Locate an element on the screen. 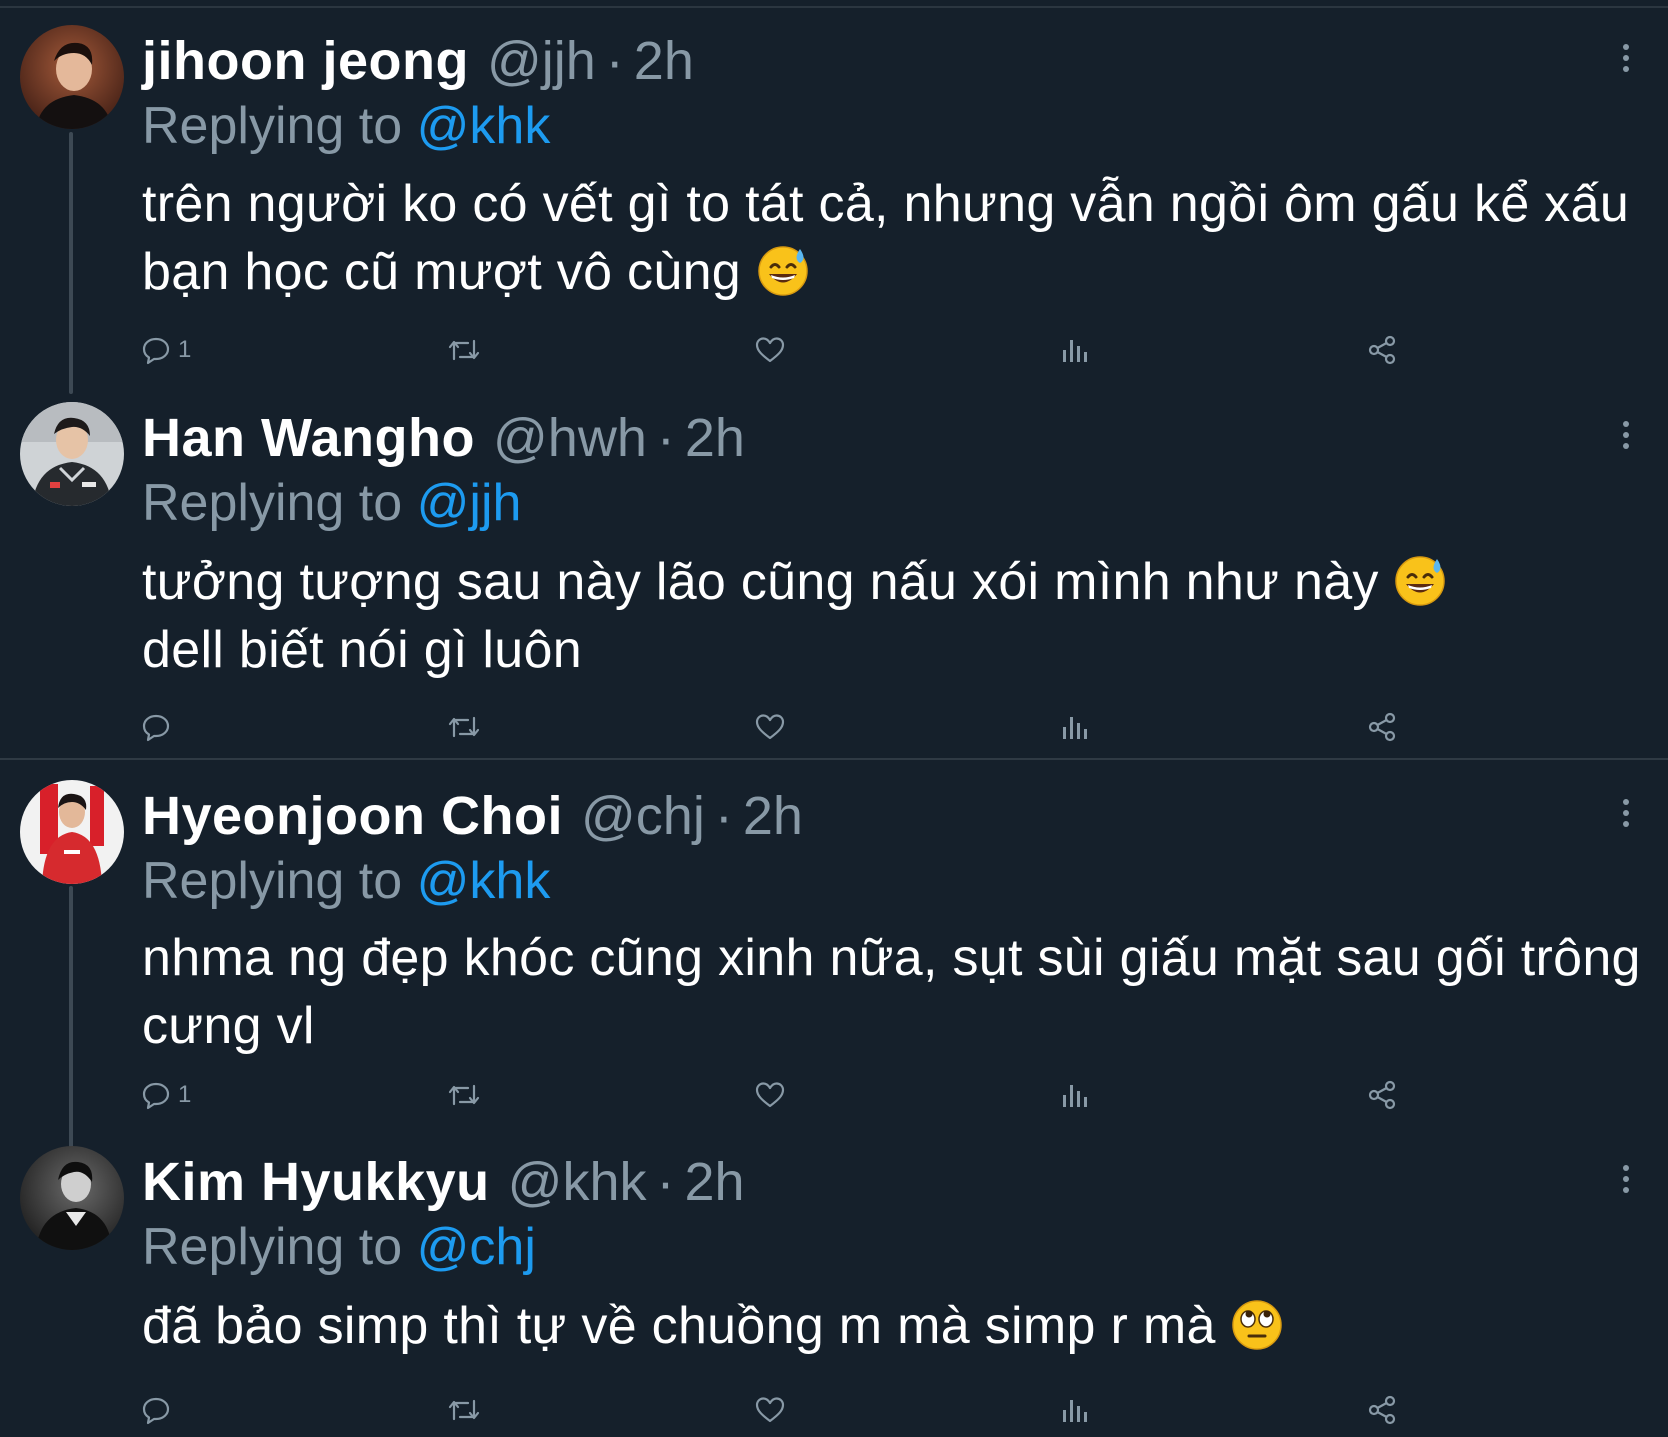 The width and height of the screenshot is (1668, 1437). tweet-text-line: dell biết nói gì luôn is located at coordinates (362, 650).